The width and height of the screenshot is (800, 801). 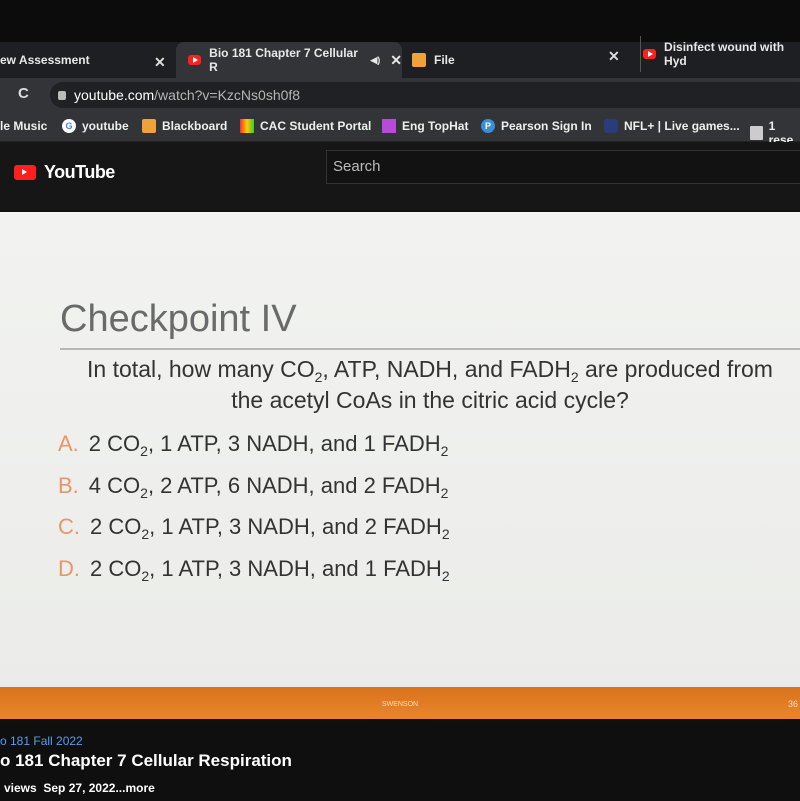 What do you see at coordinates (792, 704) in the screenshot?
I see `slide-number: 36` at bounding box center [792, 704].